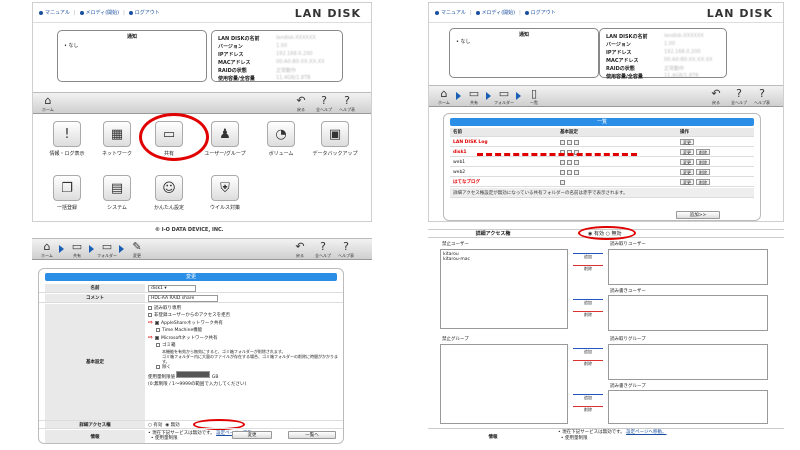 The height and width of the screenshot is (450, 800). Describe the element at coordinates (688, 362) in the screenshot. I see `read-group-list` at that location.